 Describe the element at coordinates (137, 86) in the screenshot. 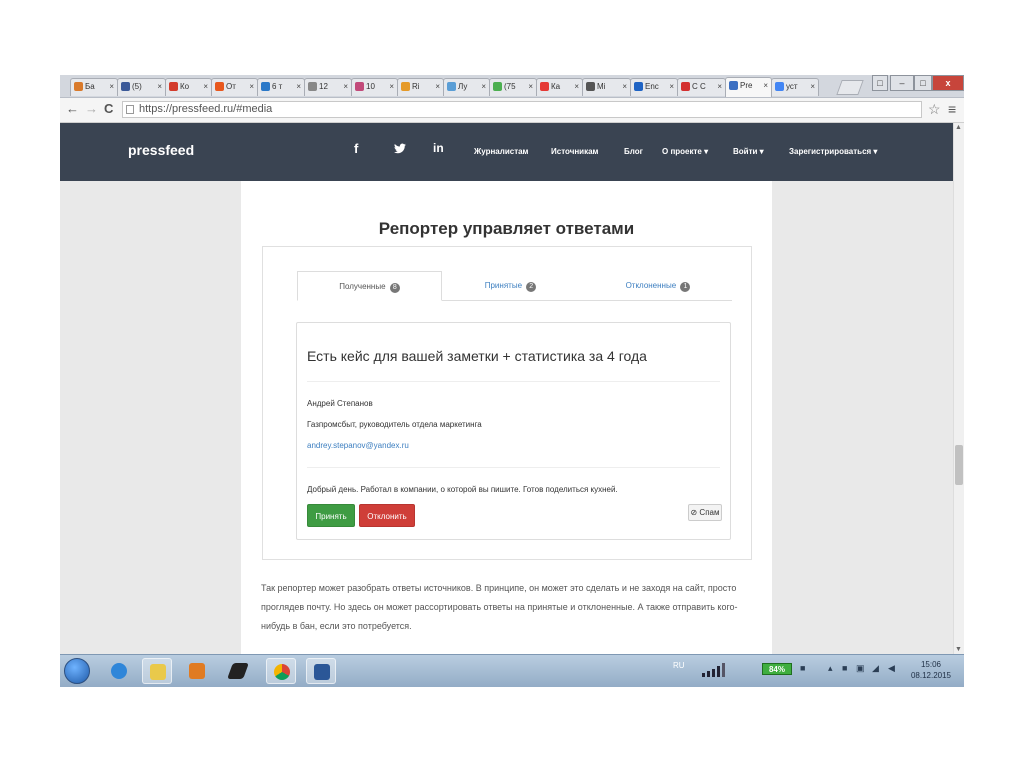

I see `browser-tab-label: (5)` at that location.